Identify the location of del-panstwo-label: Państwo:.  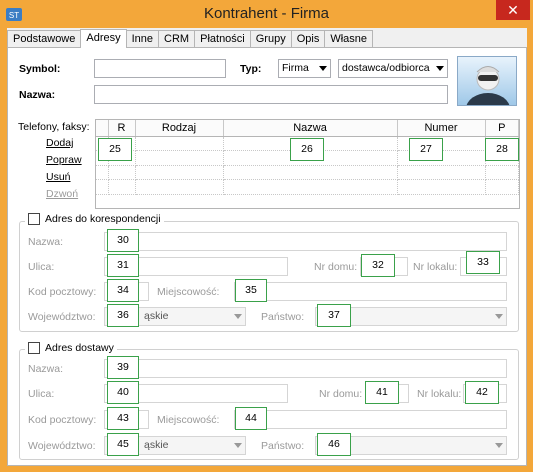
(283, 446).